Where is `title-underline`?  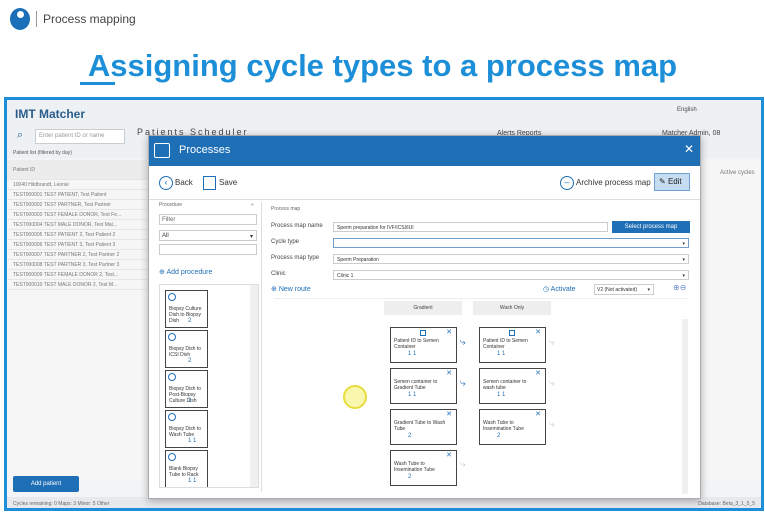 title-underline is located at coordinates (97, 83).